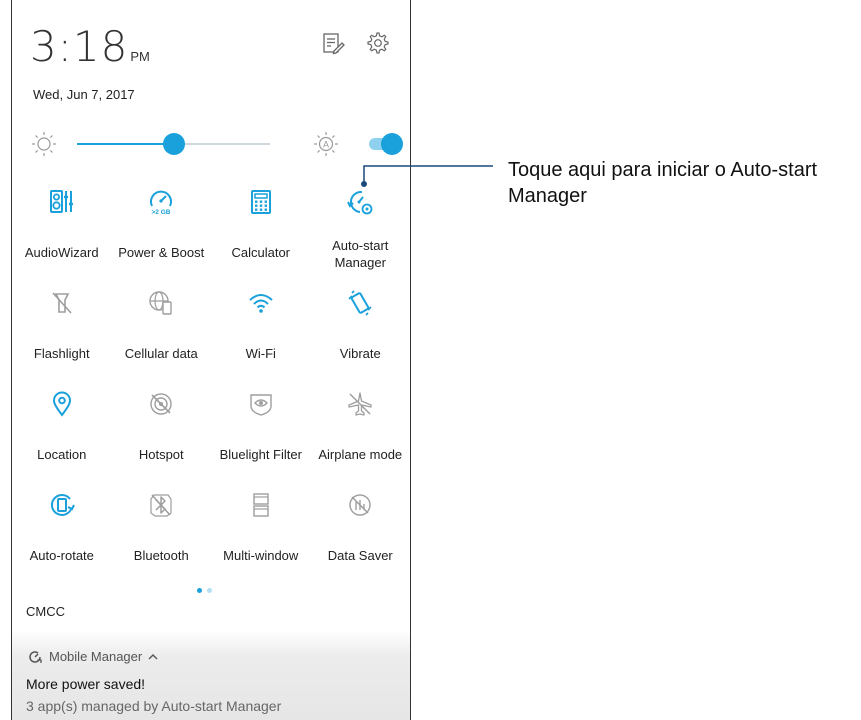  I want to click on tile-label: Airplane mode, so click(360, 454).